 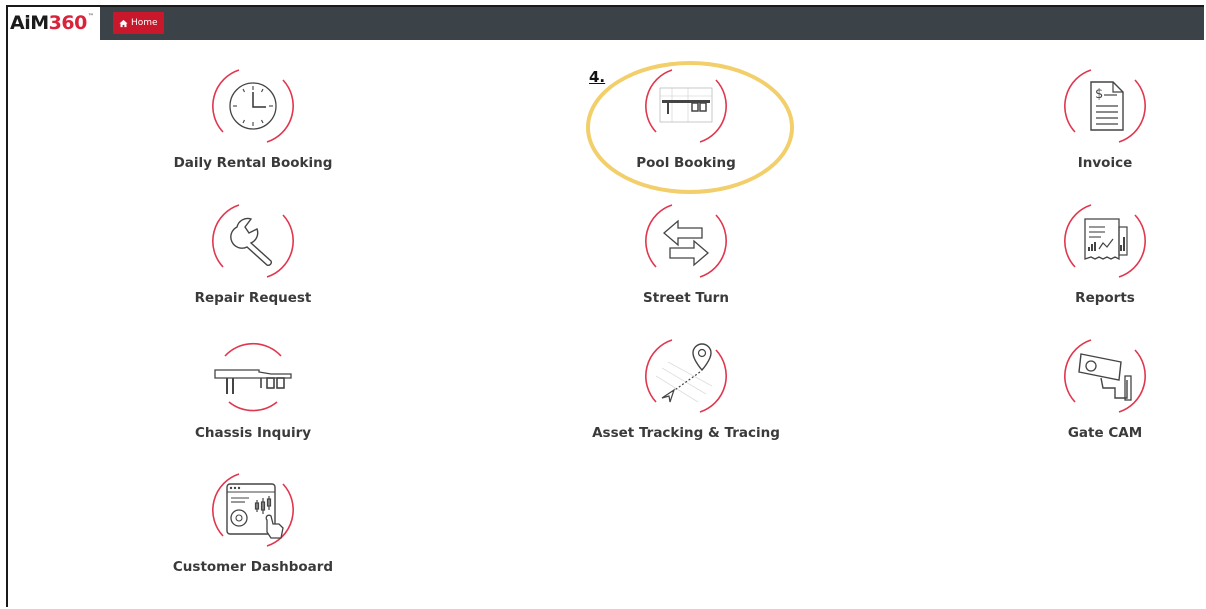 I want to click on chassis-icon, so click(x=253, y=376).